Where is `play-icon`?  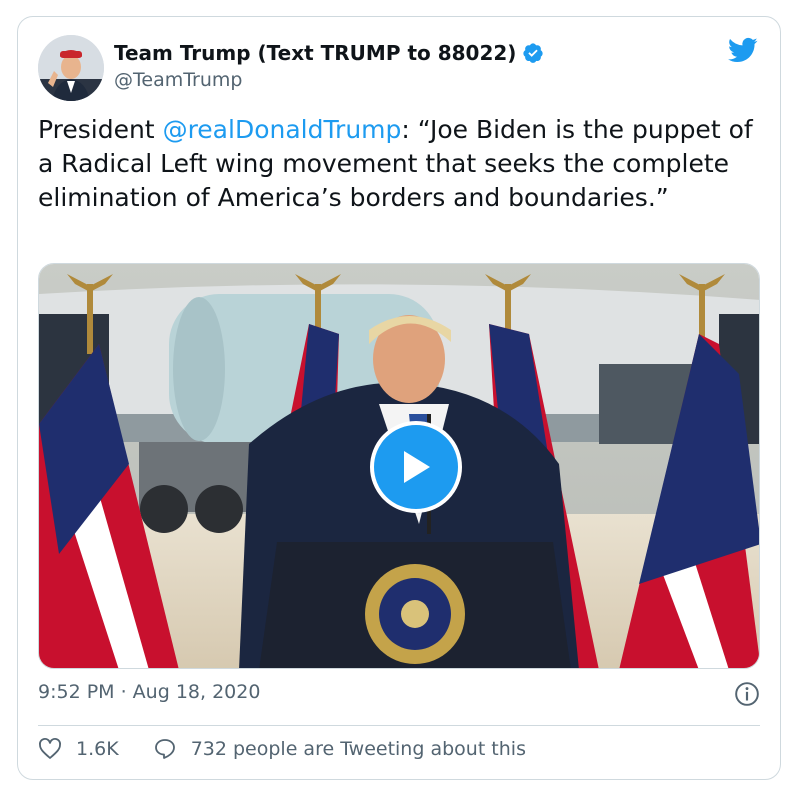 play-icon is located at coordinates (417, 467).